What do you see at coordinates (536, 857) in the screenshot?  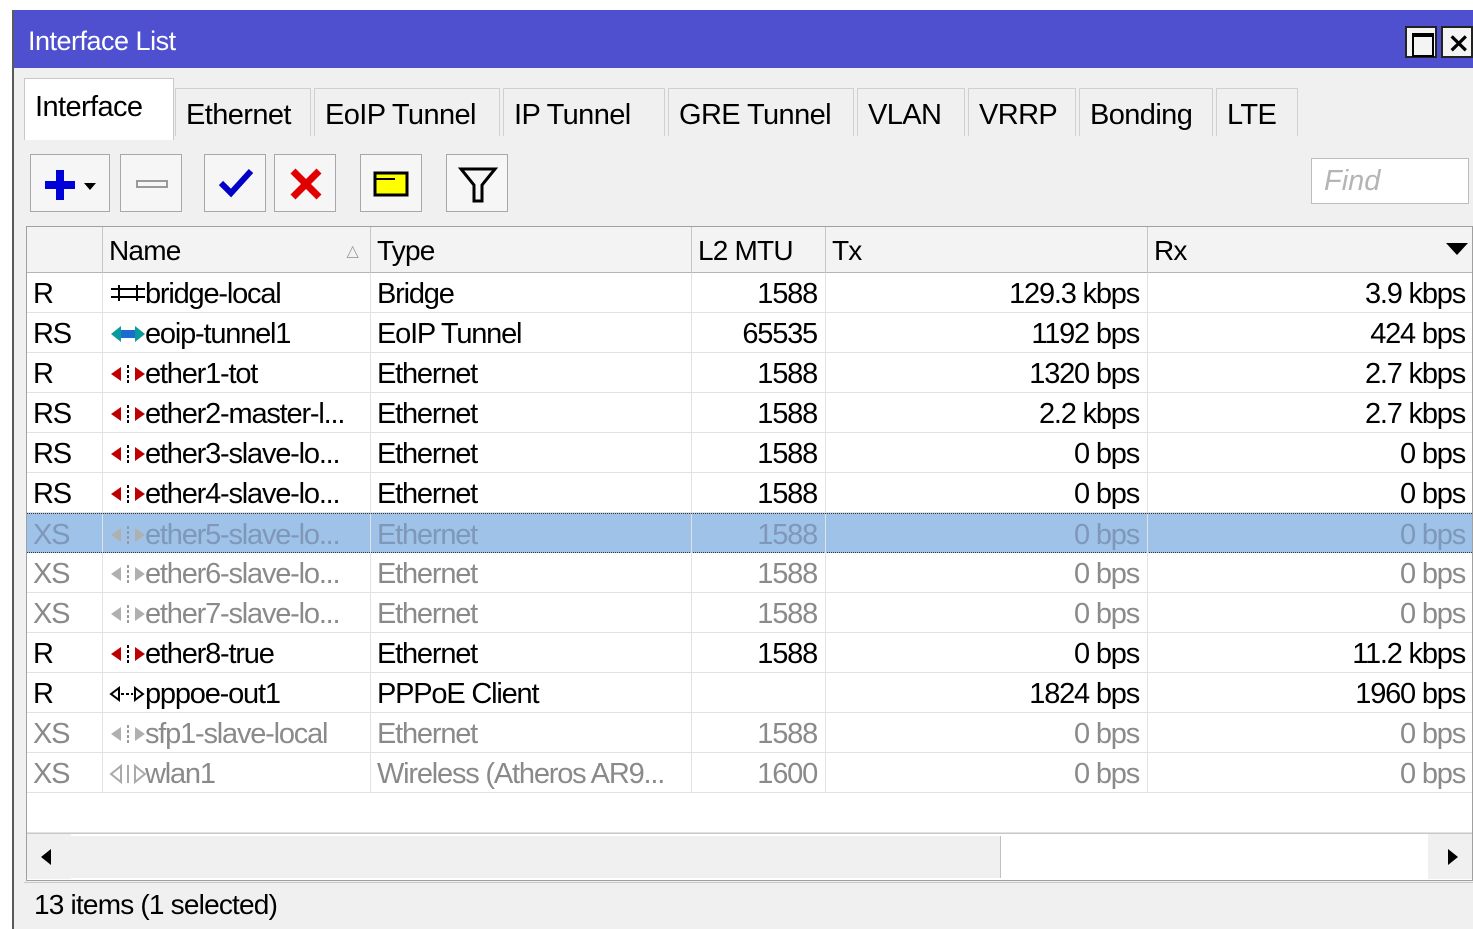 I see `scrollbar-thumb` at bounding box center [536, 857].